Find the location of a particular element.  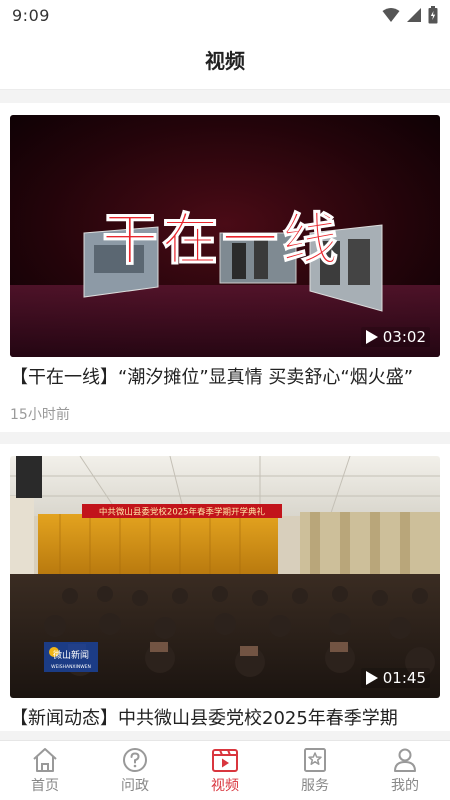

svg-text: 微山新闻 is located at coordinates (71, 655).